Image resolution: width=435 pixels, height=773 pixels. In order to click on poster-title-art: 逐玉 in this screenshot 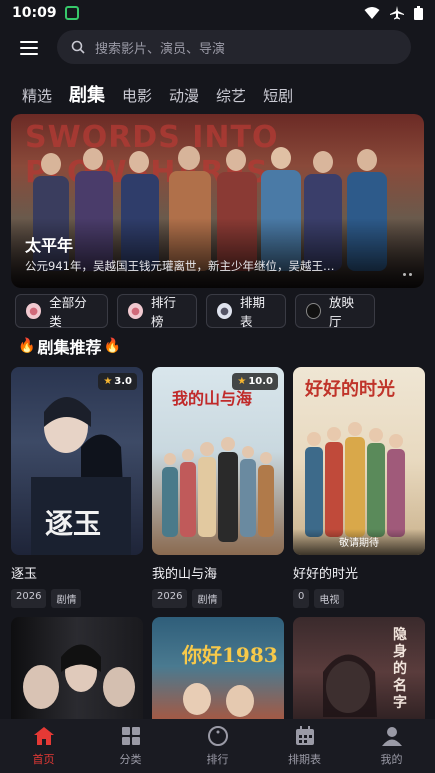, I will do `click(73, 523)`.